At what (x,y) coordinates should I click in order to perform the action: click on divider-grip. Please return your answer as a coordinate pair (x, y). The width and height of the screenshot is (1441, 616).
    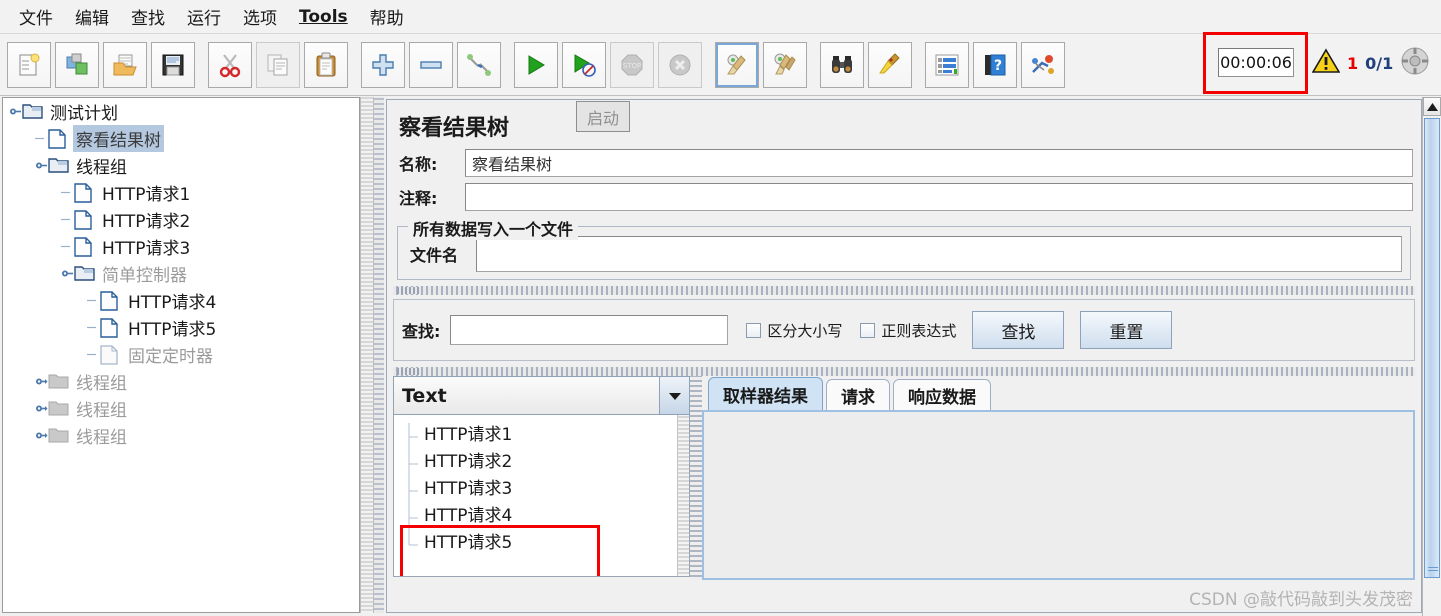
    Looking at the image, I should click on (408, 290).